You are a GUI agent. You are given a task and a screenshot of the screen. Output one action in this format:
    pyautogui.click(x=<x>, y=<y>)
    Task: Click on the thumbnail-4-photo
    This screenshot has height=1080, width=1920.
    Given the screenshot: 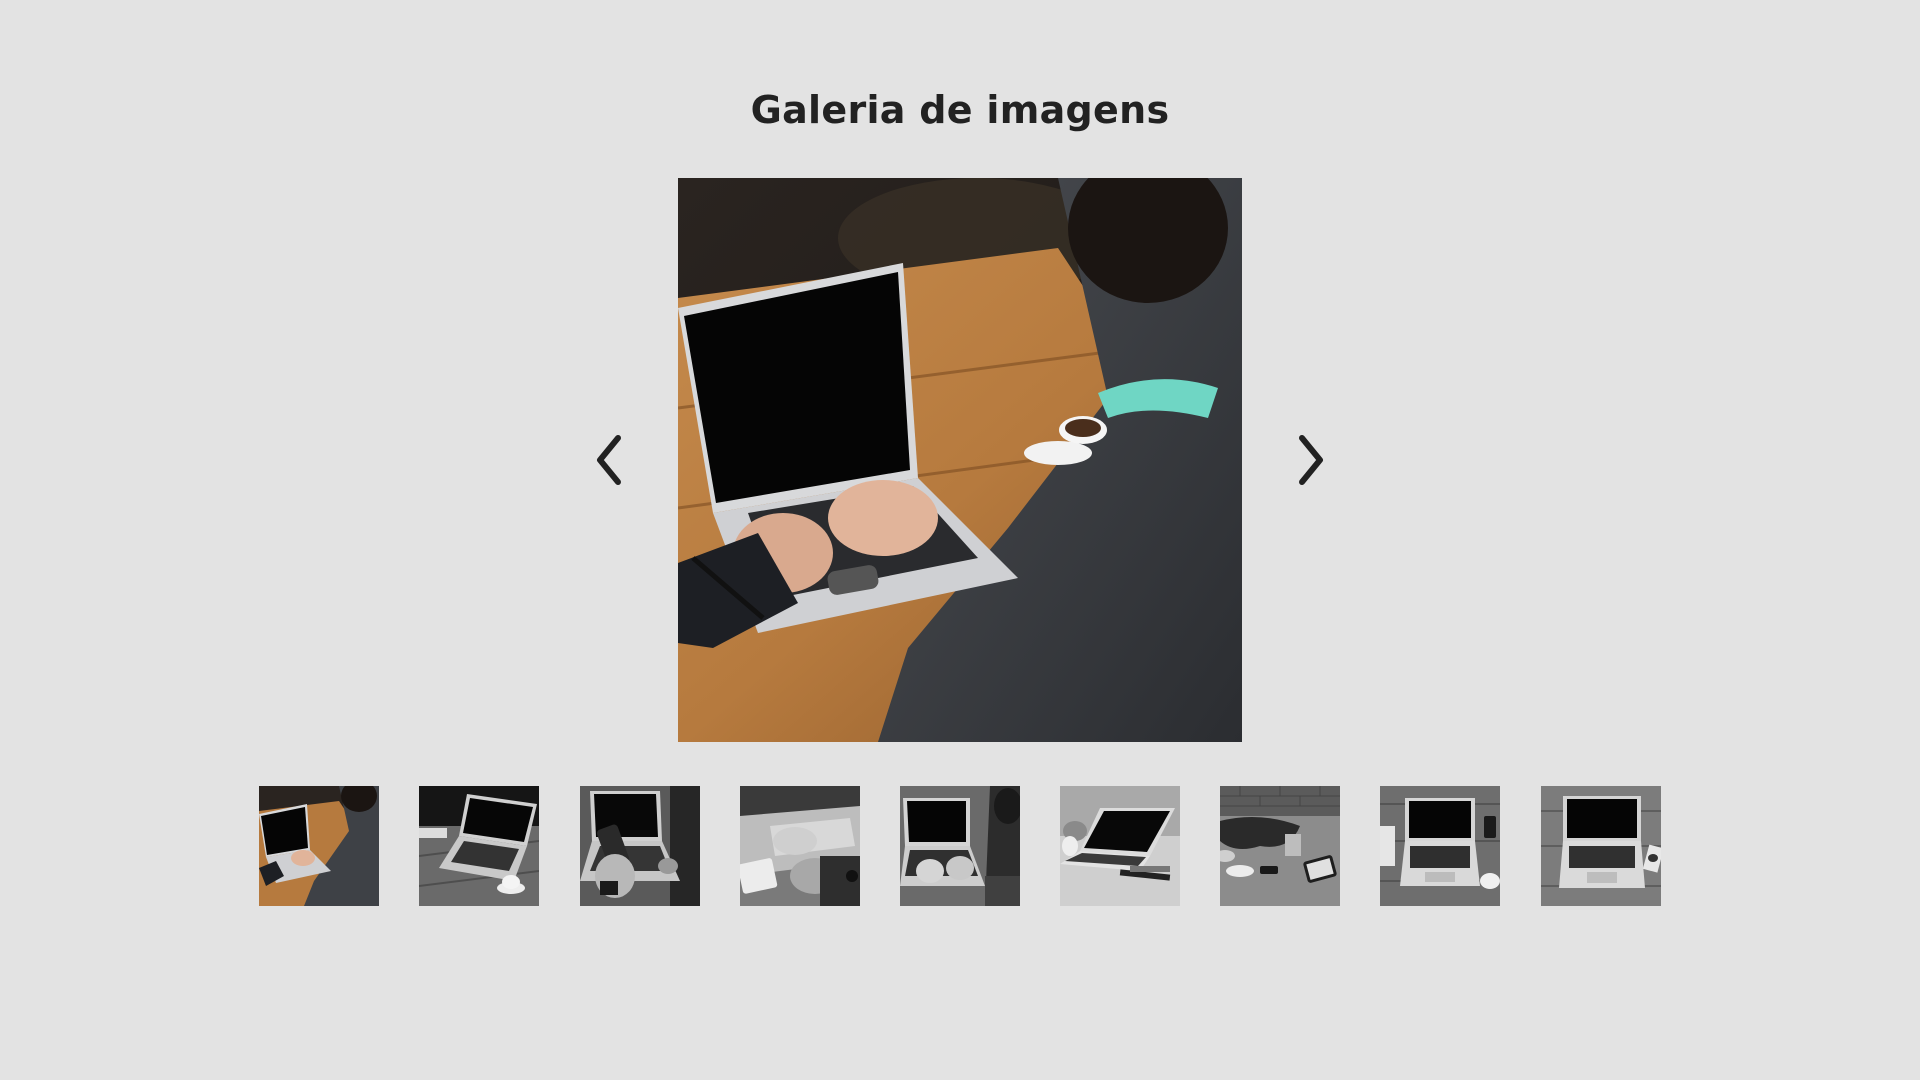 What is the action you would take?
    pyautogui.click(x=800, y=846)
    